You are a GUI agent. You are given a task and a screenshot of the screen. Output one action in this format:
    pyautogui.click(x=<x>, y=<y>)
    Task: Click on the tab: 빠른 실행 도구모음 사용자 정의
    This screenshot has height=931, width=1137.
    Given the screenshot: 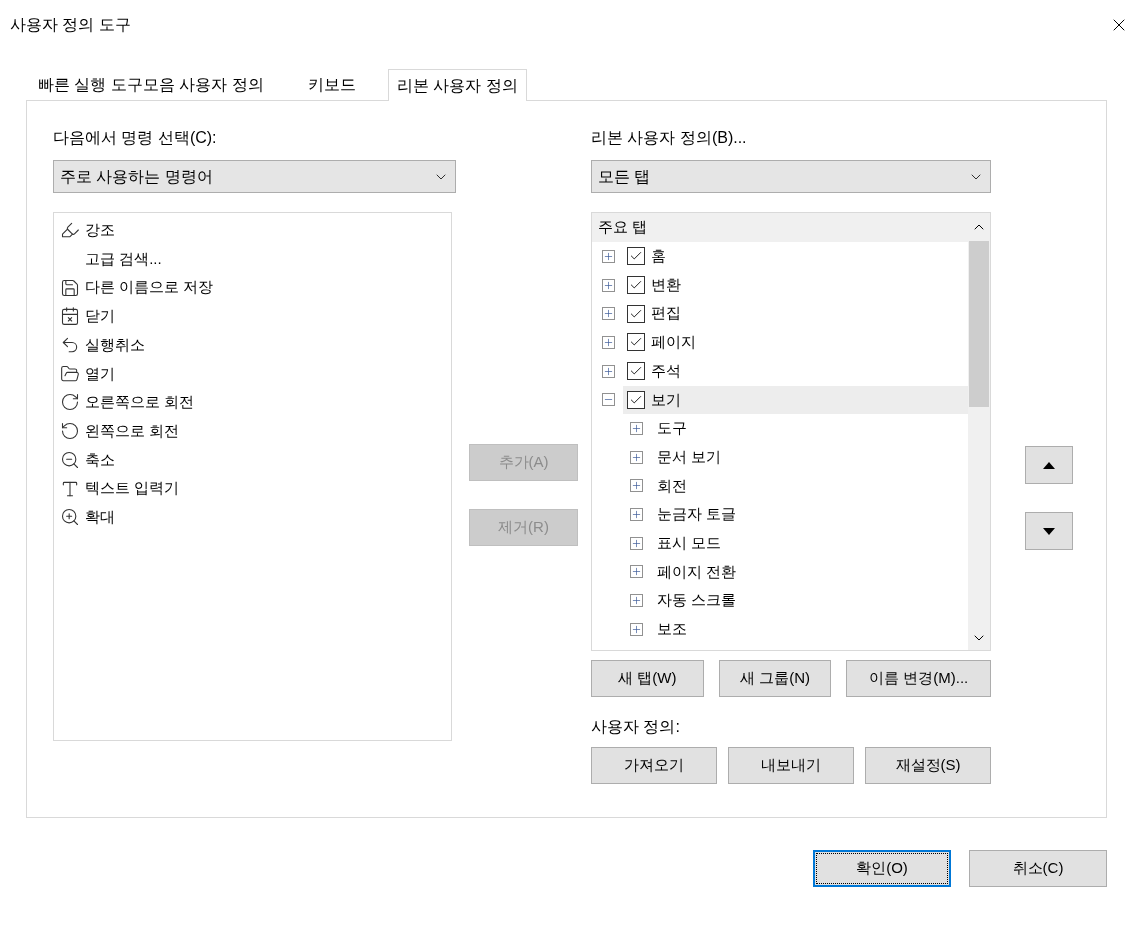 What is the action you would take?
    pyautogui.click(x=151, y=85)
    